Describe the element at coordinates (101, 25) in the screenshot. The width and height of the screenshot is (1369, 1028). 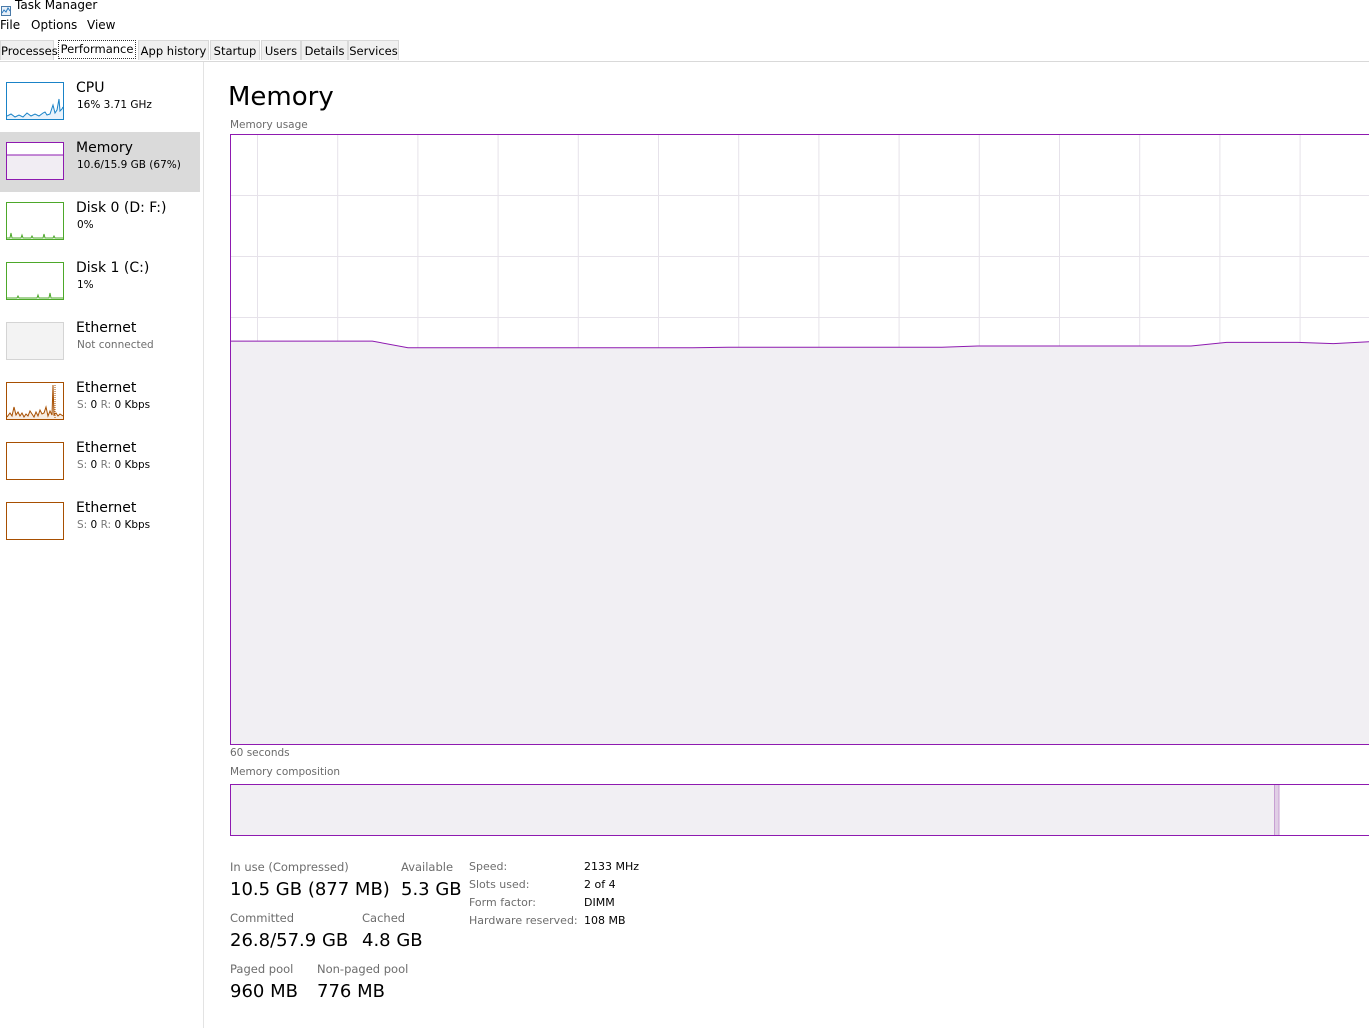
I see `menu-view: View` at that location.